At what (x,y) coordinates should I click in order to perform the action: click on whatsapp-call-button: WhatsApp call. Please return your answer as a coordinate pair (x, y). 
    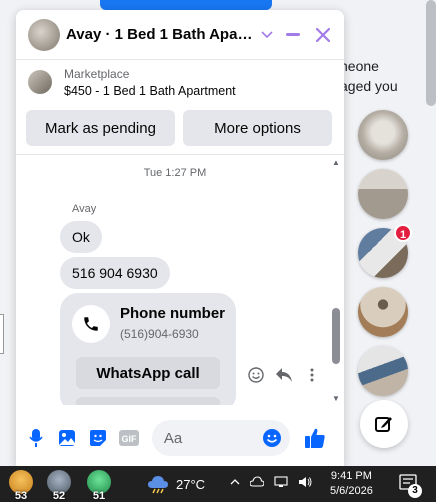
    Looking at the image, I should click on (148, 373).